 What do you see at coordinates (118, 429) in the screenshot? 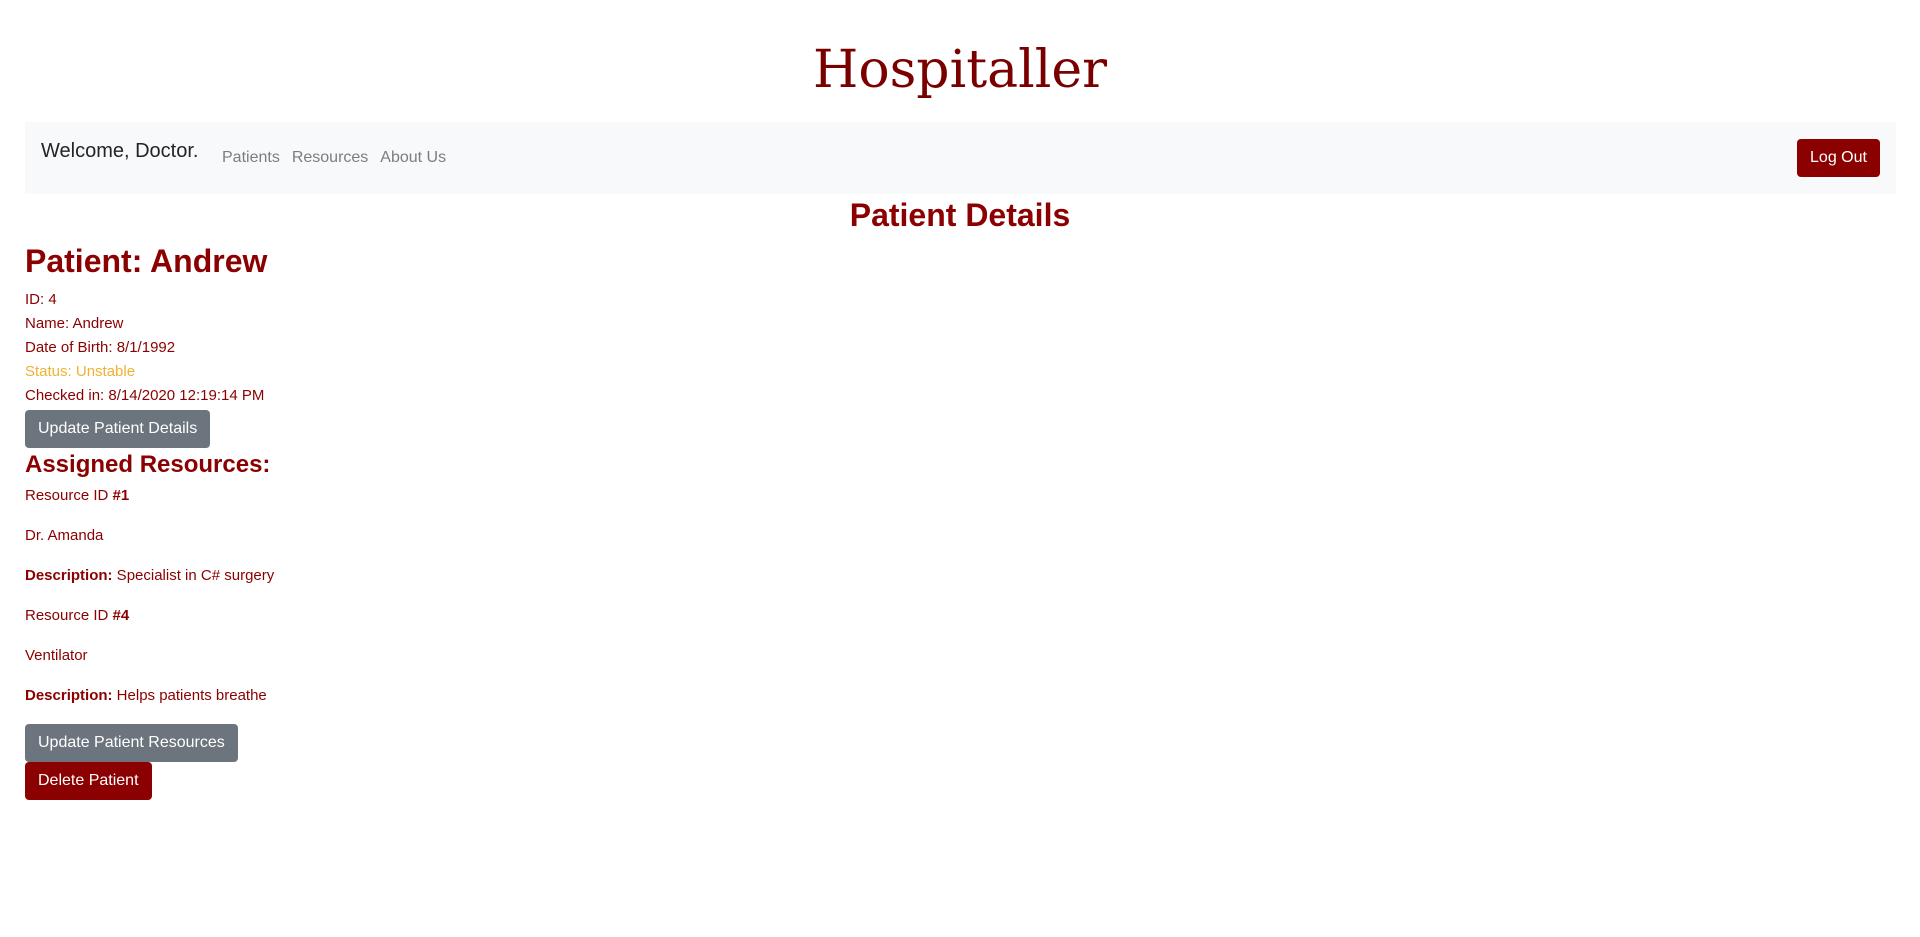
I see `update-patient-details-button: Update Patient Details` at bounding box center [118, 429].